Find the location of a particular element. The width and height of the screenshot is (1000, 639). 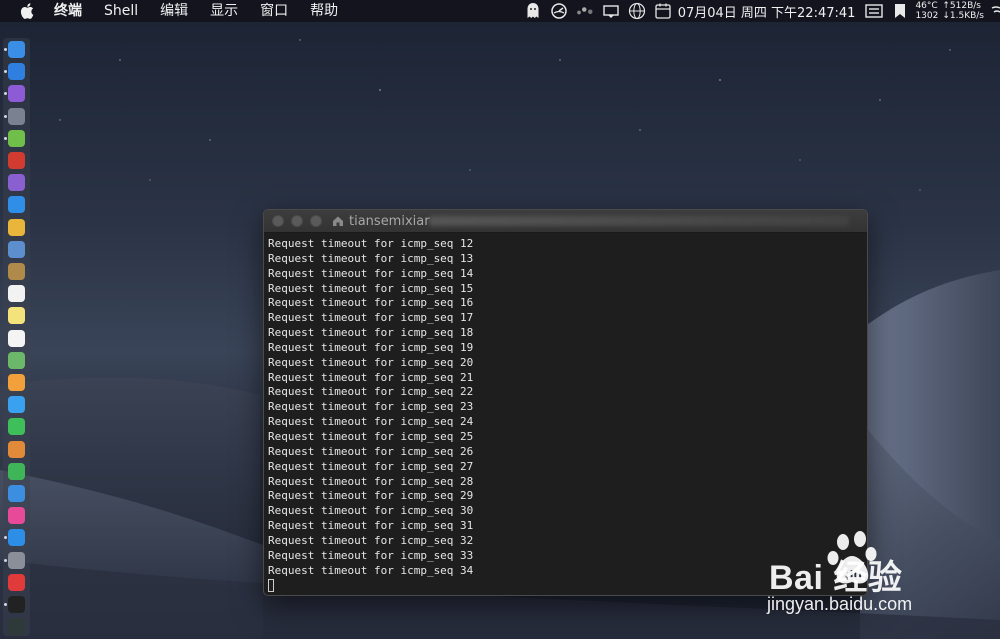

apple-menu-icon is located at coordinates (29, 11).